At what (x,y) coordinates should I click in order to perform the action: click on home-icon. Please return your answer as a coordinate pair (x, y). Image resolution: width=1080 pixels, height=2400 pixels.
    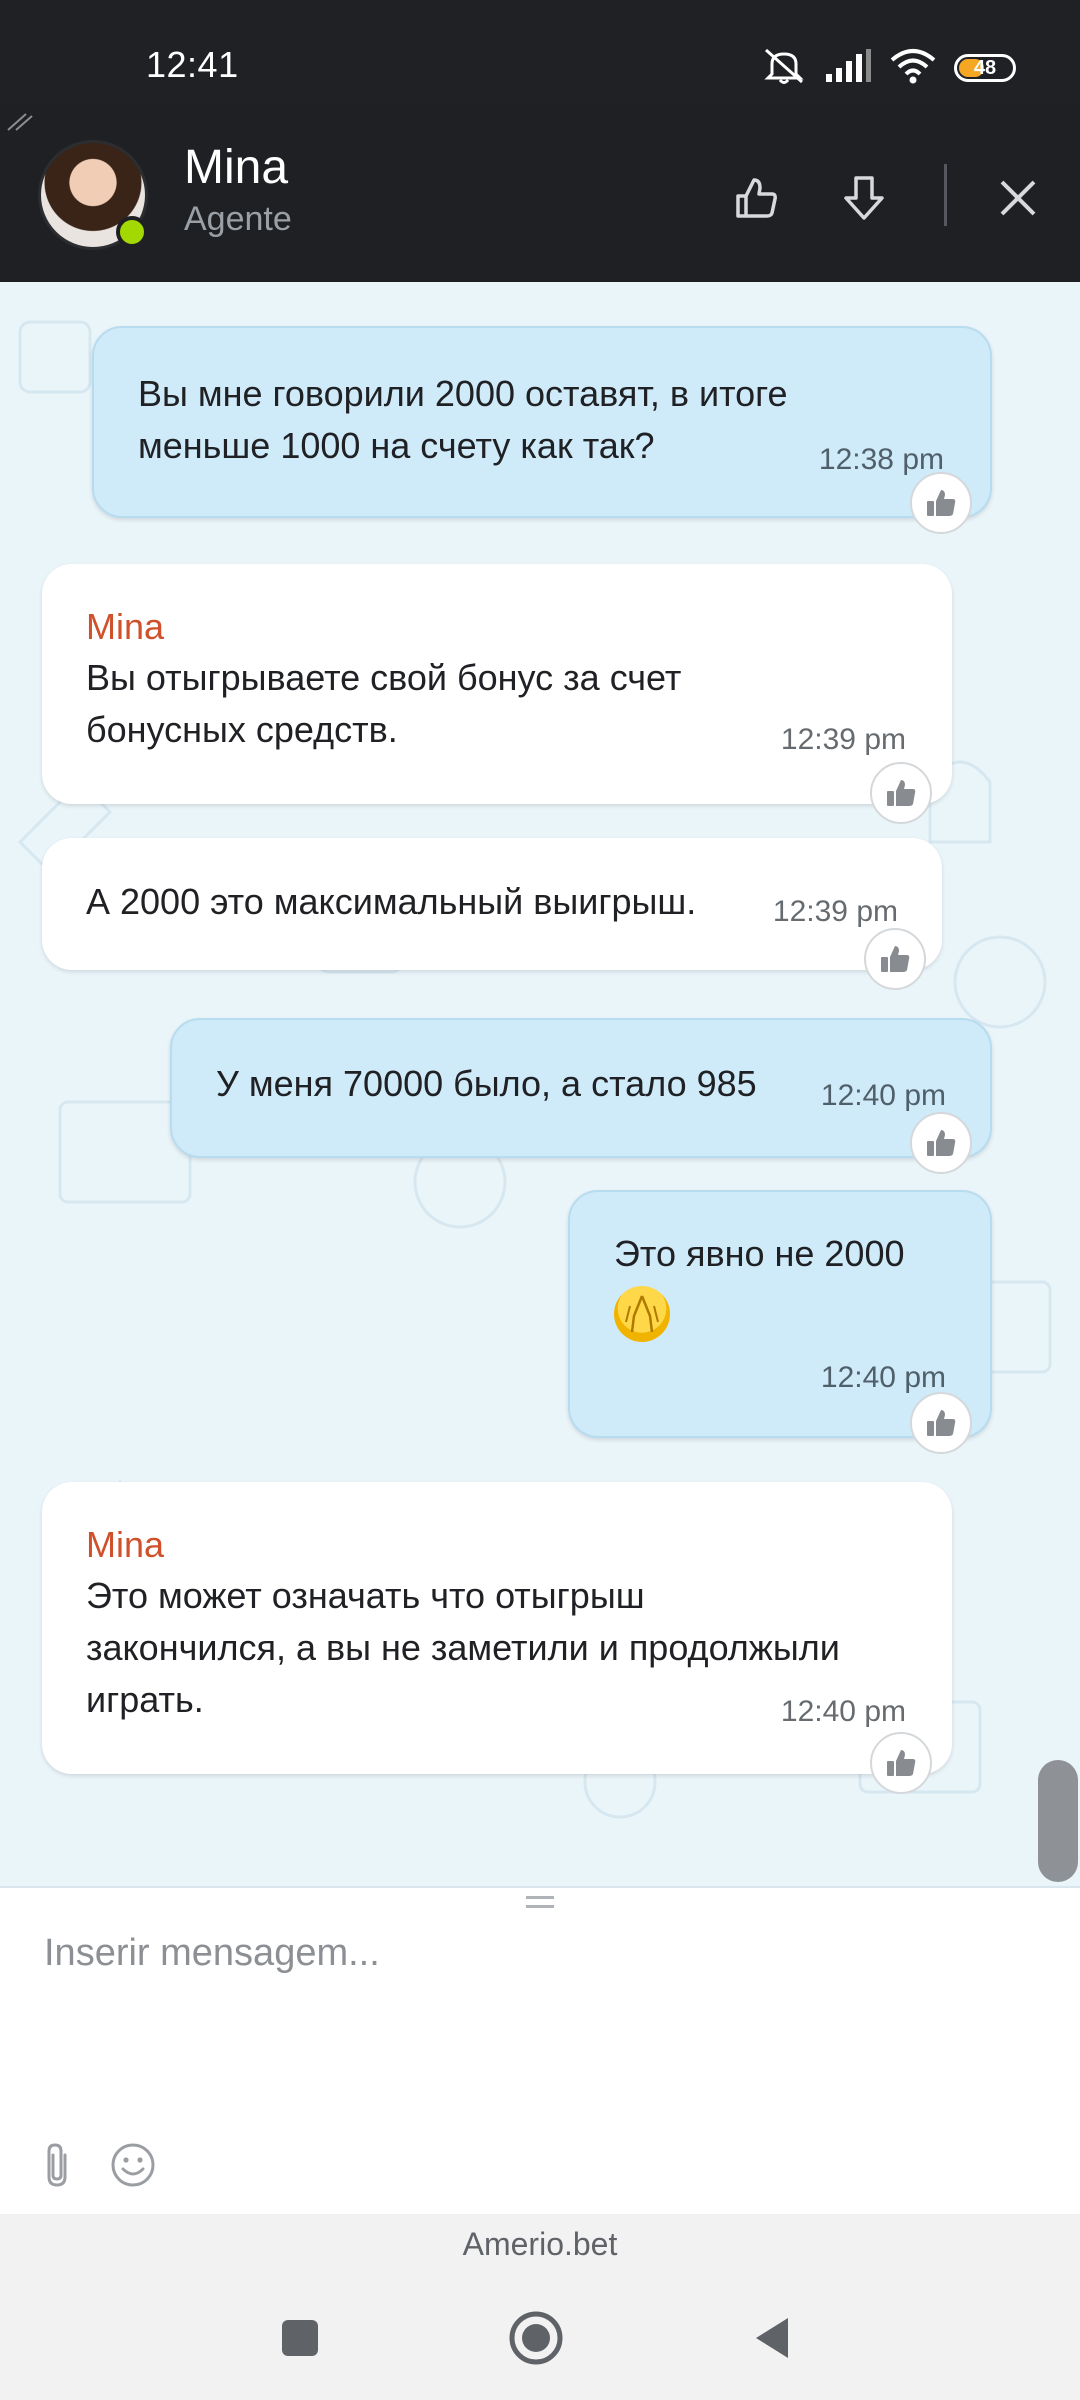
    Looking at the image, I should click on (536, 2338).